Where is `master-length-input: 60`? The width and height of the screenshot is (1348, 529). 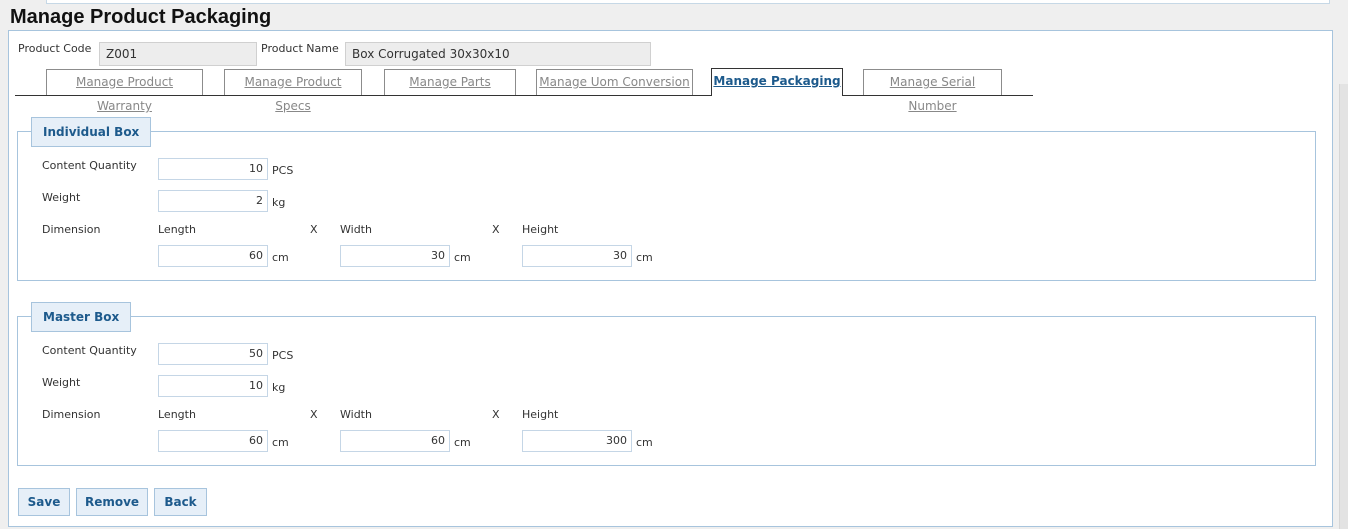
master-length-input: 60 is located at coordinates (213, 441).